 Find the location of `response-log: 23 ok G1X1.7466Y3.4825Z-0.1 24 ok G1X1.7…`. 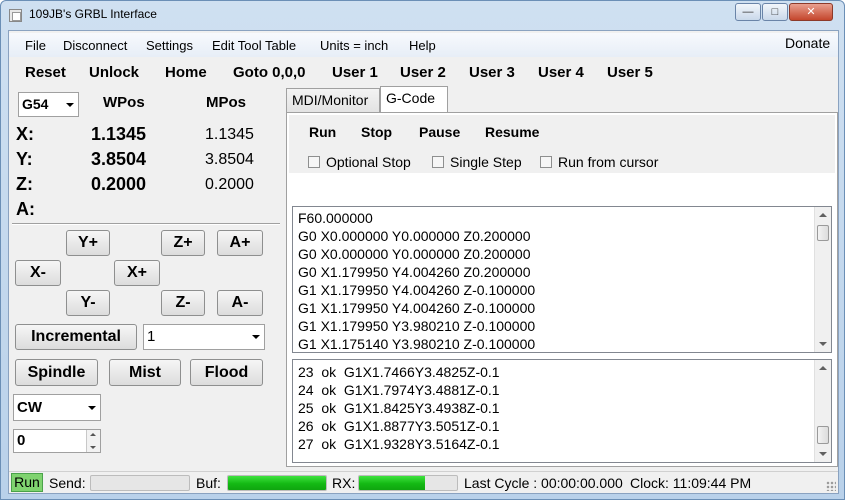

response-log: 23 ok G1X1.7466Y3.4825Z-0.1 24 ok G1X1.7… is located at coordinates (562, 411).